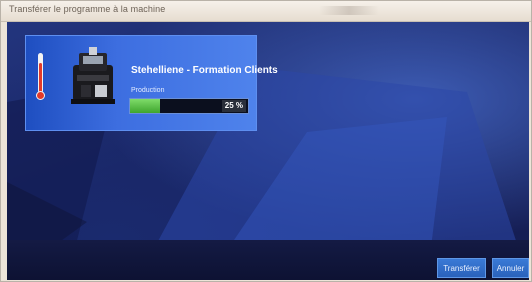 Image resolution: width=532 pixels, height=282 pixels. Describe the element at coordinates (93, 75) in the screenshot. I see `machine-icon` at that location.